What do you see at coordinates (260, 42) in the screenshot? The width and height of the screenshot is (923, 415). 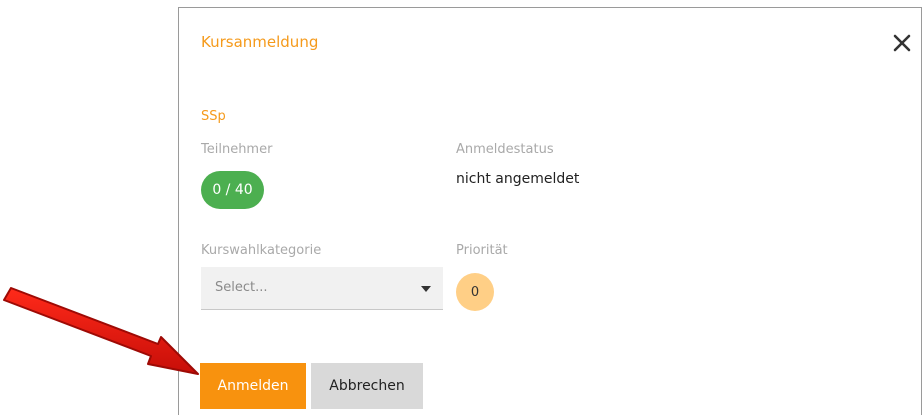 I see `dialog-title: Kursanmeldung` at bounding box center [260, 42].